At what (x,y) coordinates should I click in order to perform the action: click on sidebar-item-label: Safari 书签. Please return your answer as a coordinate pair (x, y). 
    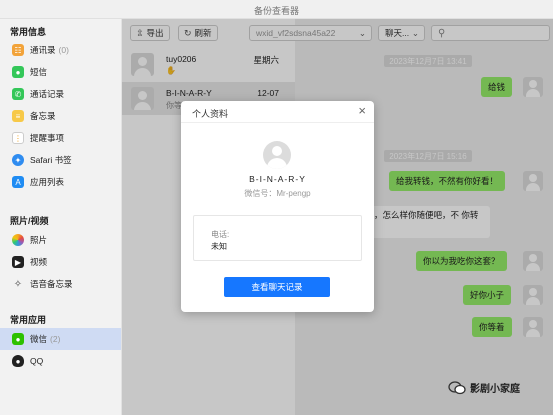
    Looking at the image, I should click on (51, 160).